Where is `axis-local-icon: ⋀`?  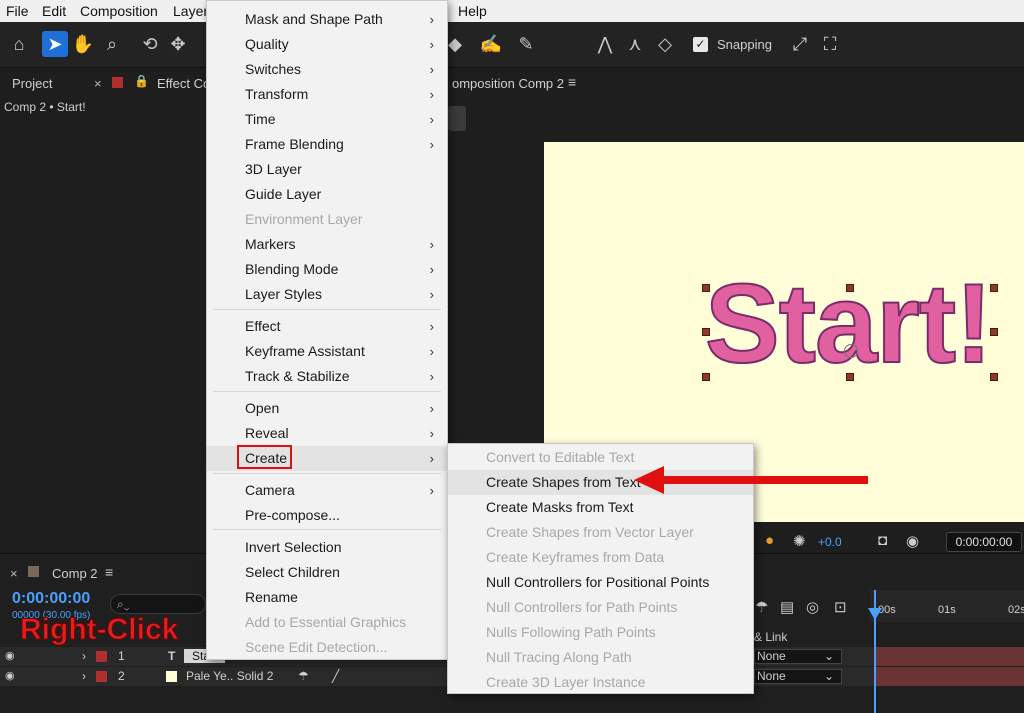
axis-local-icon: ⋀ is located at coordinates (605, 44).